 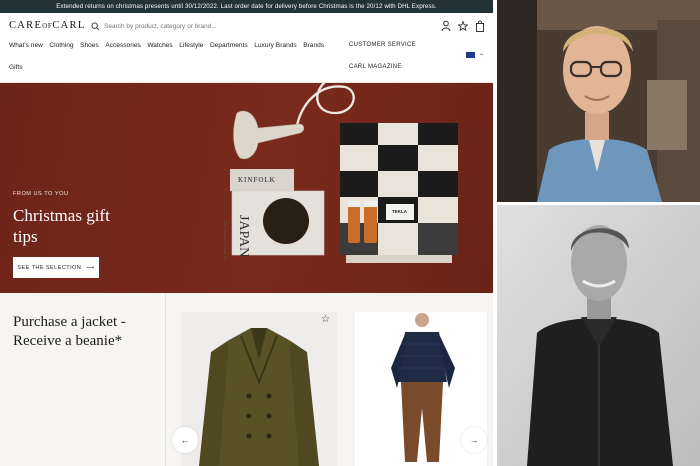 What do you see at coordinates (90, 267) in the screenshot?
I see `arrow-right-icon: ⟶` at bounding box center [90, 267].